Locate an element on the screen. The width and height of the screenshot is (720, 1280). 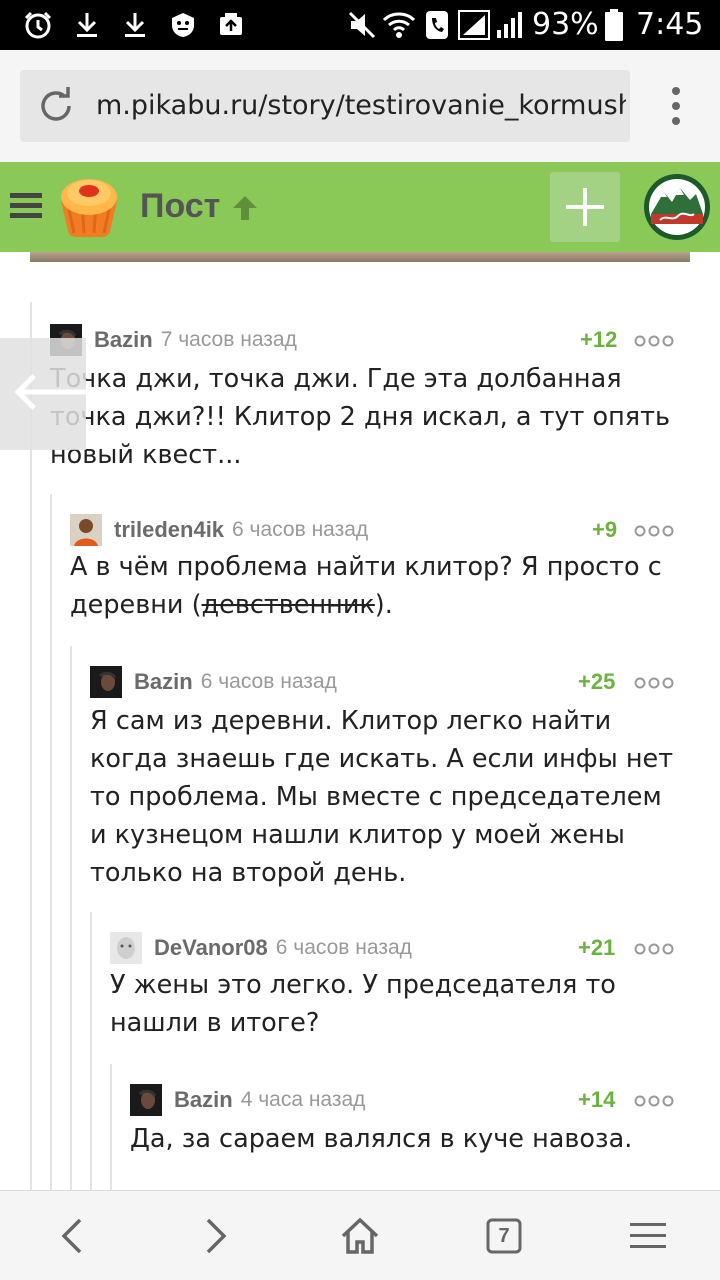
comment-rating: +21 is located at coordinates (597, 947).